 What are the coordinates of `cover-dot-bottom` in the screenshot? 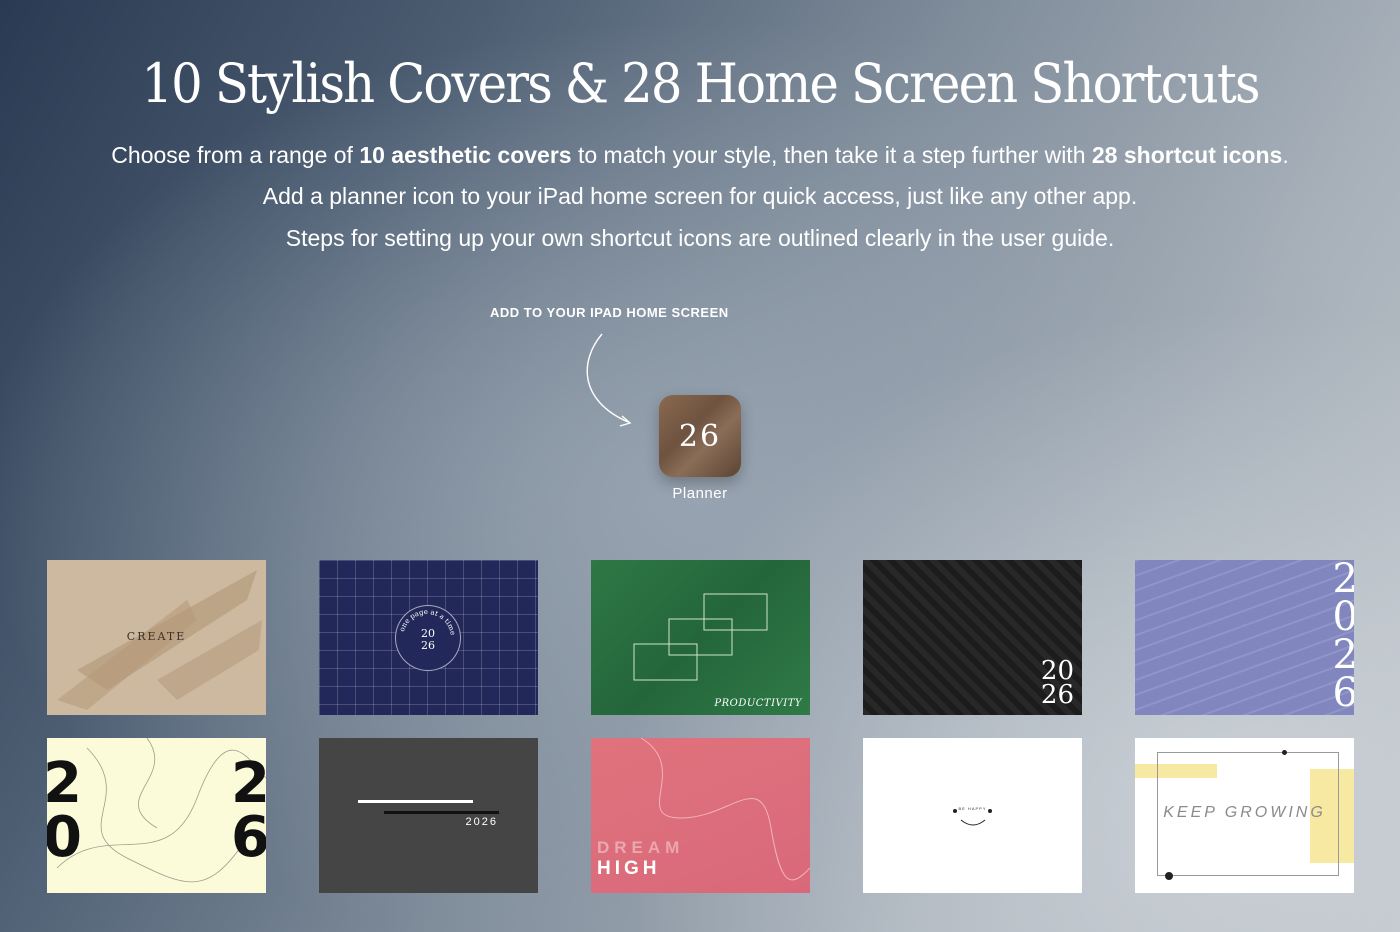 It's located at (1169, 876).